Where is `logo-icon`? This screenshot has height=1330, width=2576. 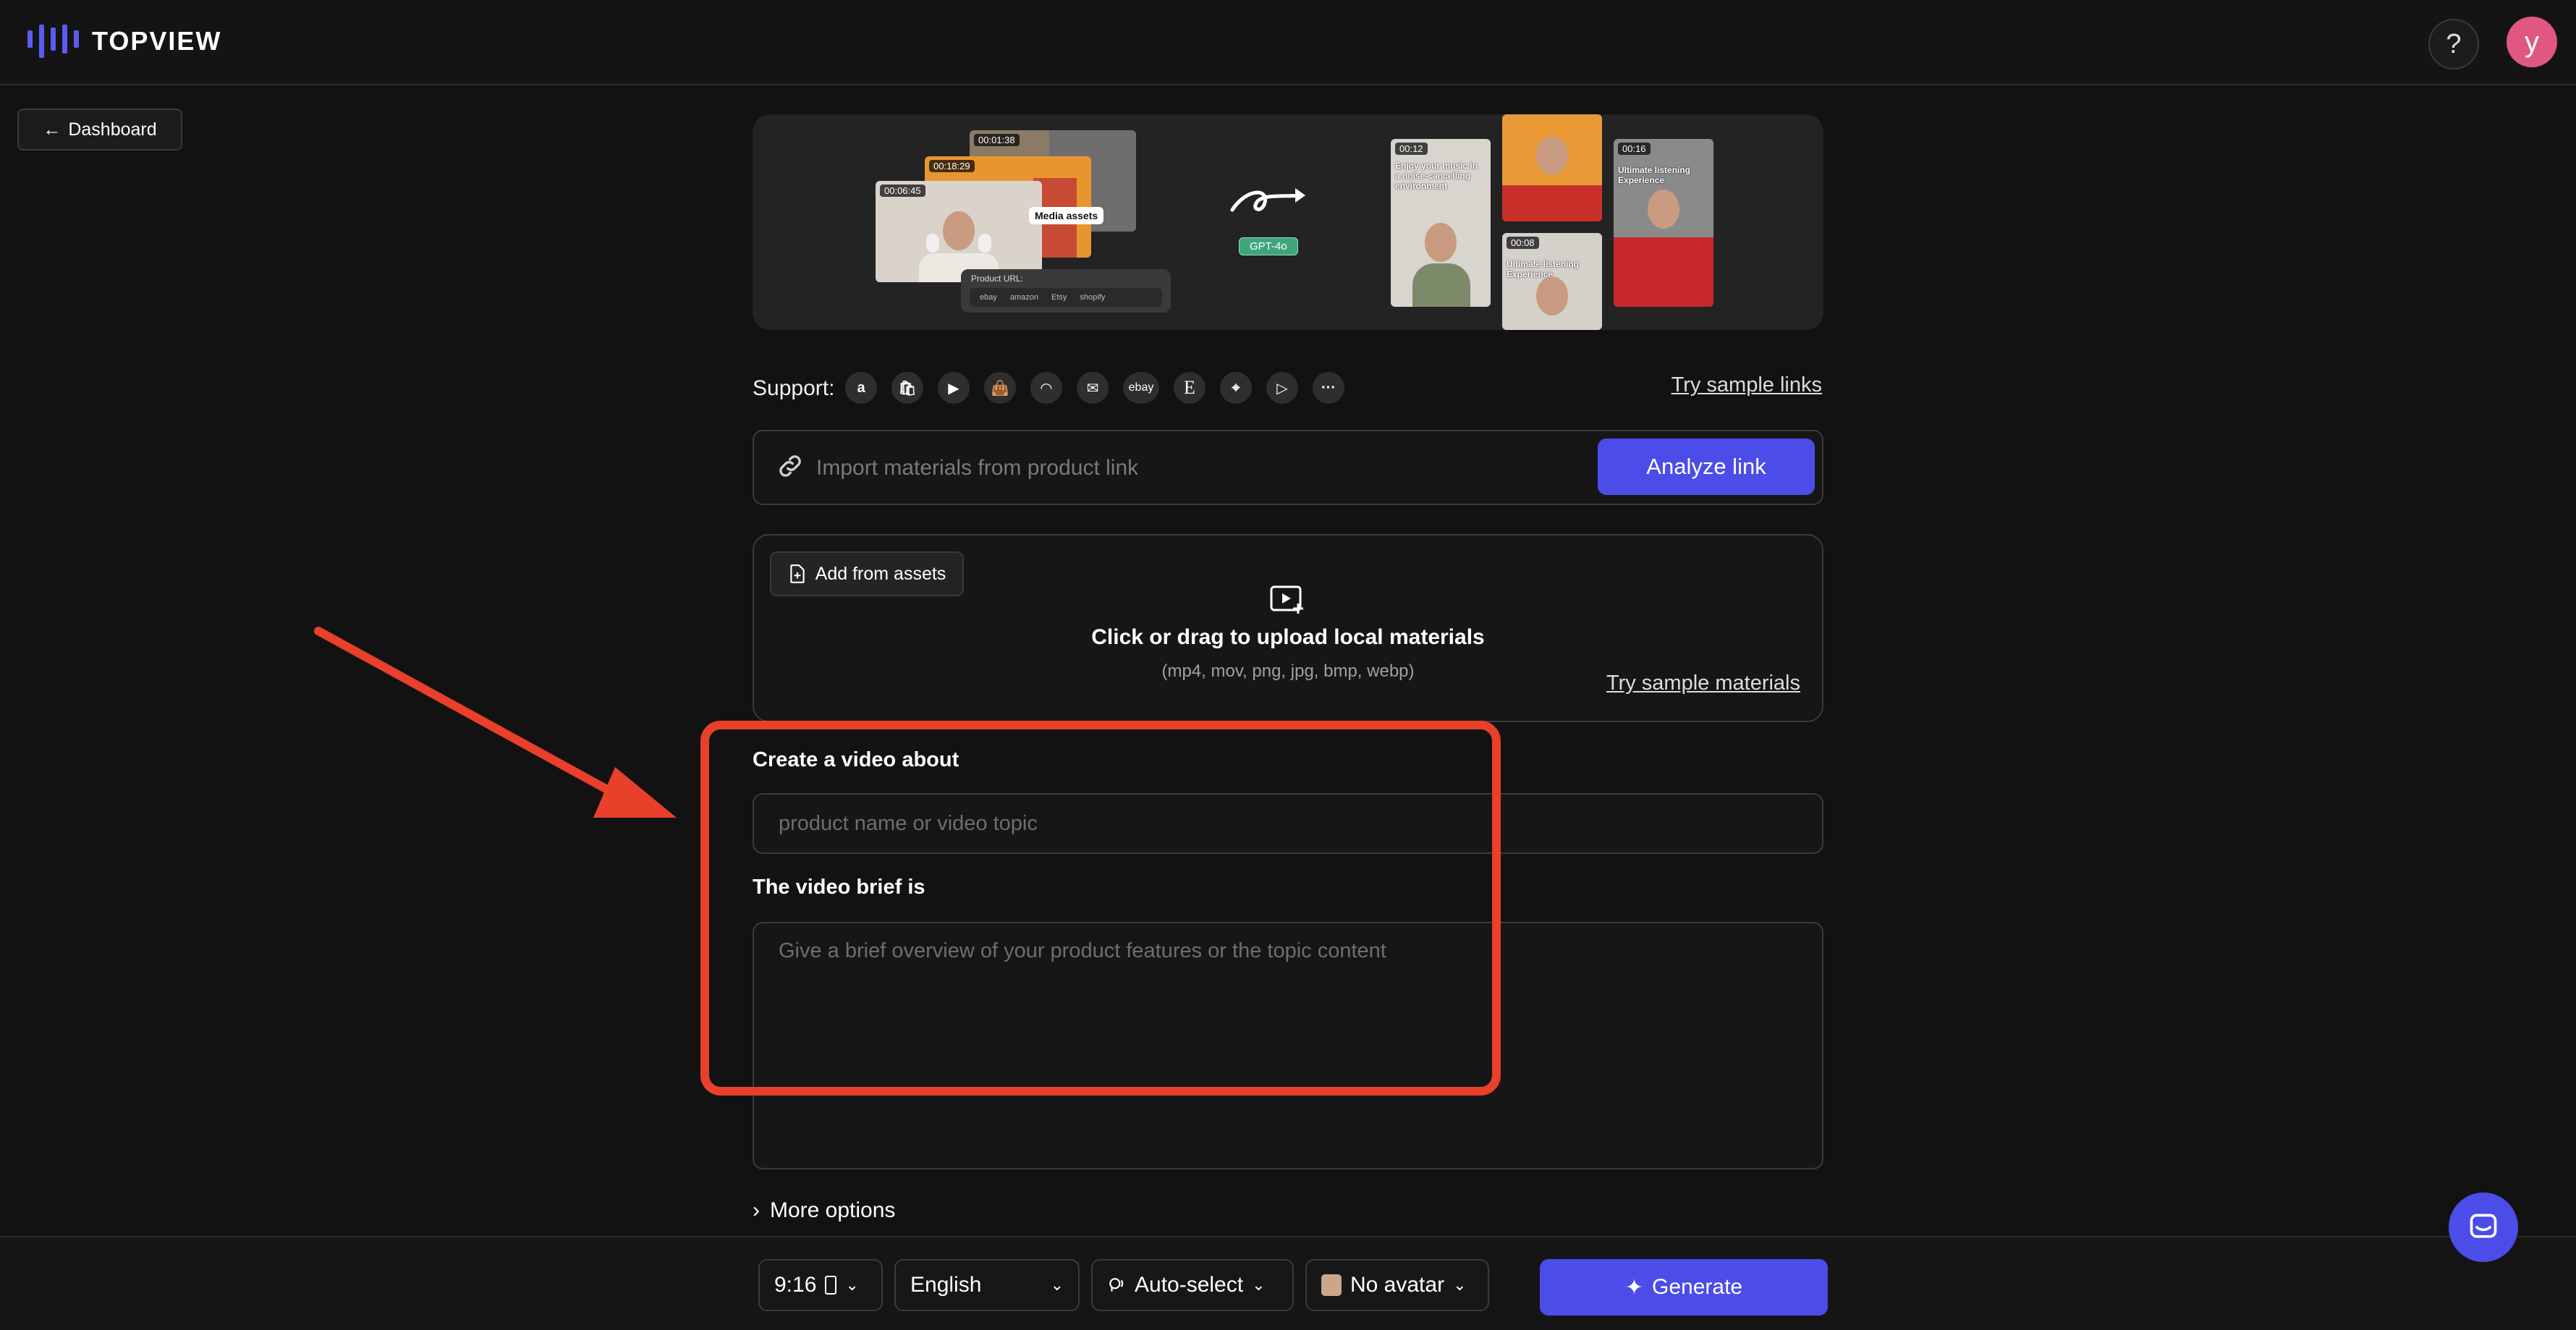 logo-icon is located at coordinates (53, 41).